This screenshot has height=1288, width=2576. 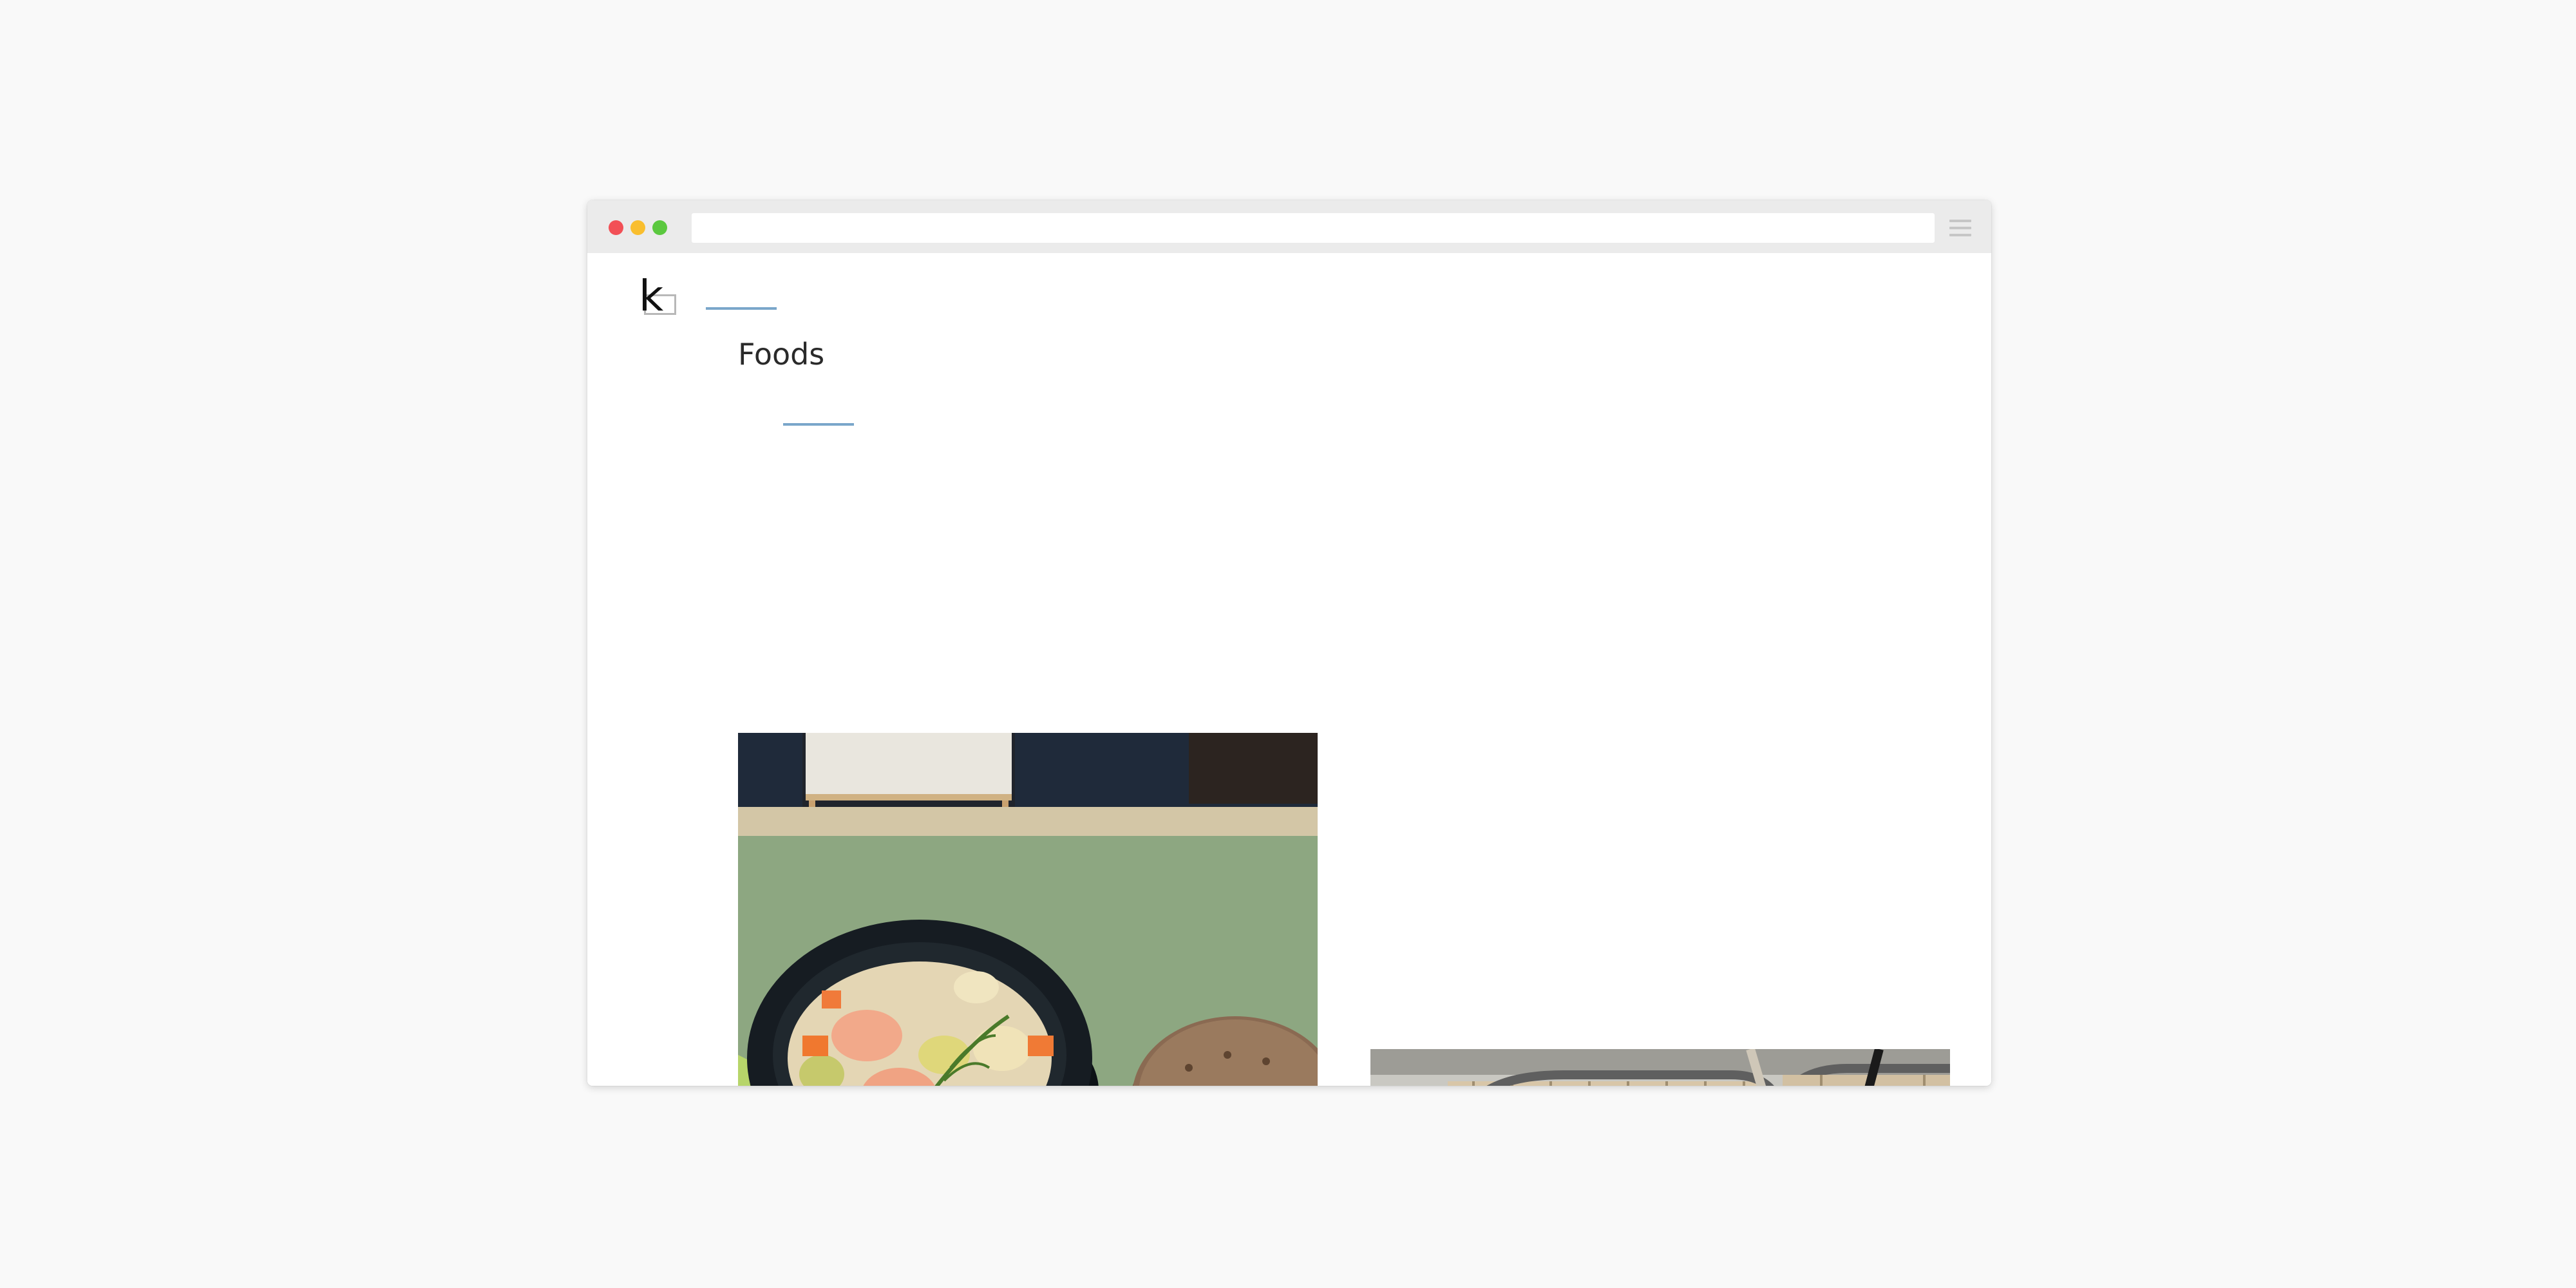 I want to click on logo-letter: k, so click(x=651, y=296).